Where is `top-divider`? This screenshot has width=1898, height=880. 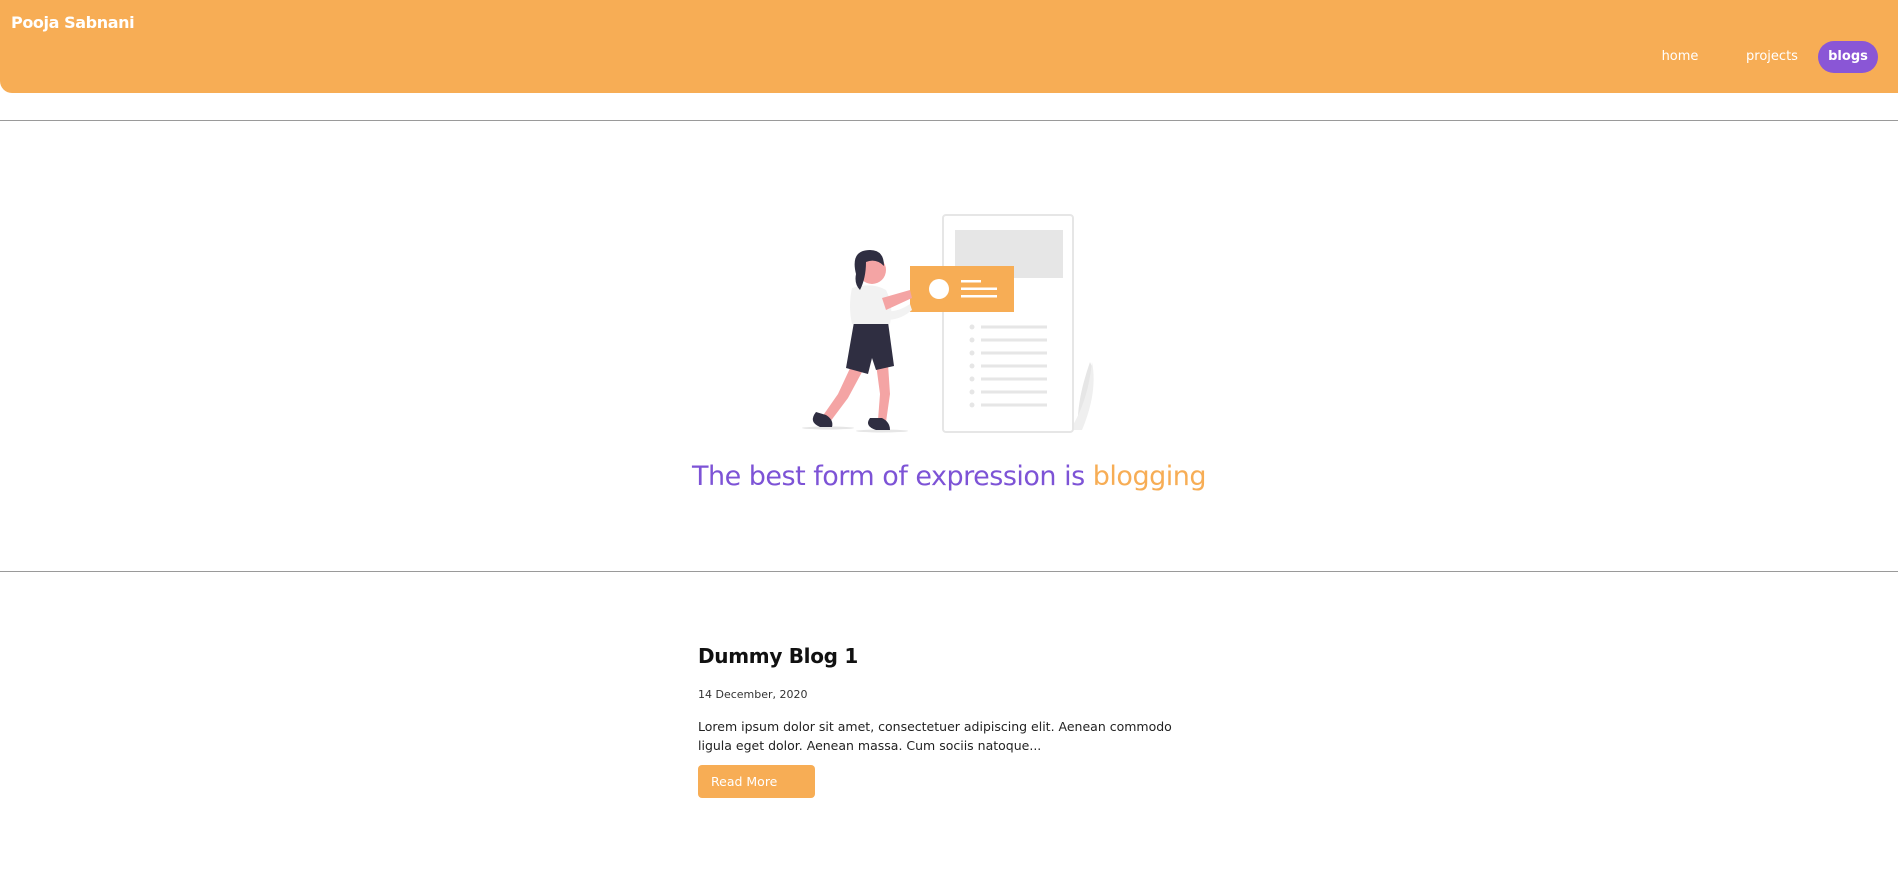 top-divider is located at coordinates (949, 120).